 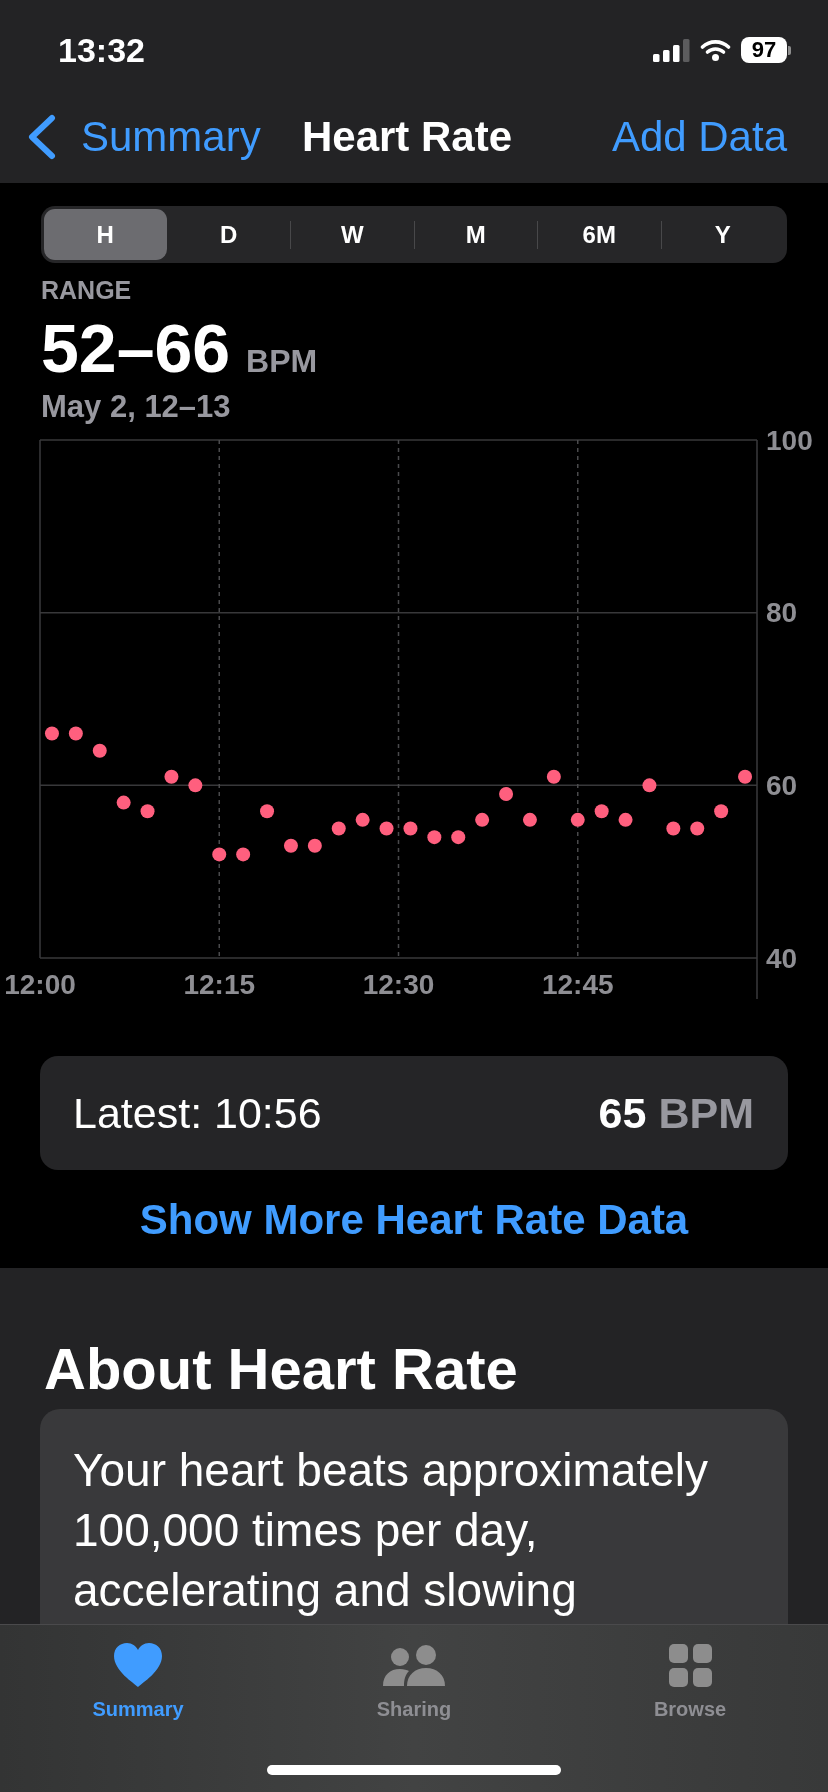 What do you see at coordinates (105, 234) in the screenshot?
I see `segment-tab: H` at bounding box center [105, 234].